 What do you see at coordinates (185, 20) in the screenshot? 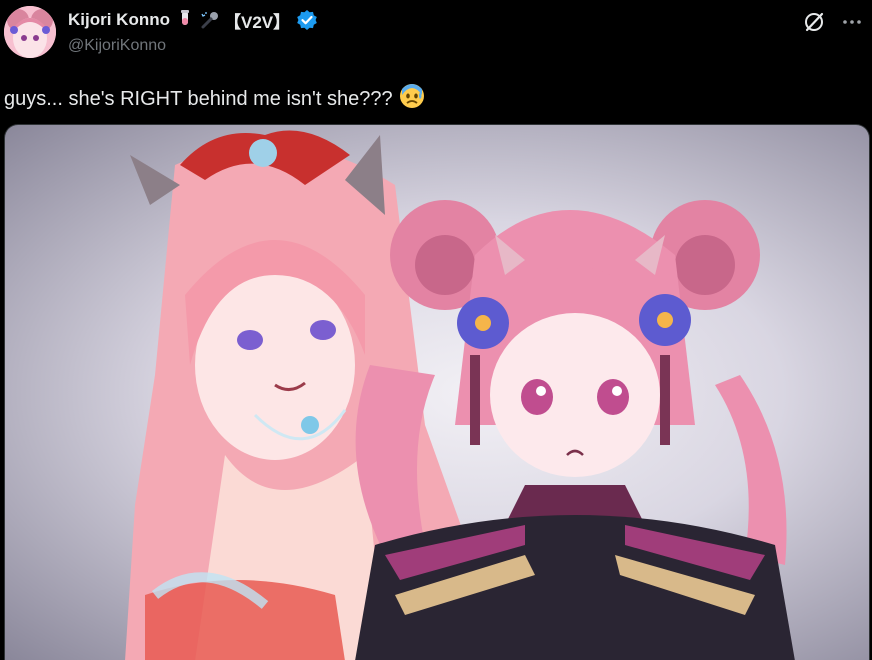
I see `tube-emoji-icon` at bounding box center [185, 20].